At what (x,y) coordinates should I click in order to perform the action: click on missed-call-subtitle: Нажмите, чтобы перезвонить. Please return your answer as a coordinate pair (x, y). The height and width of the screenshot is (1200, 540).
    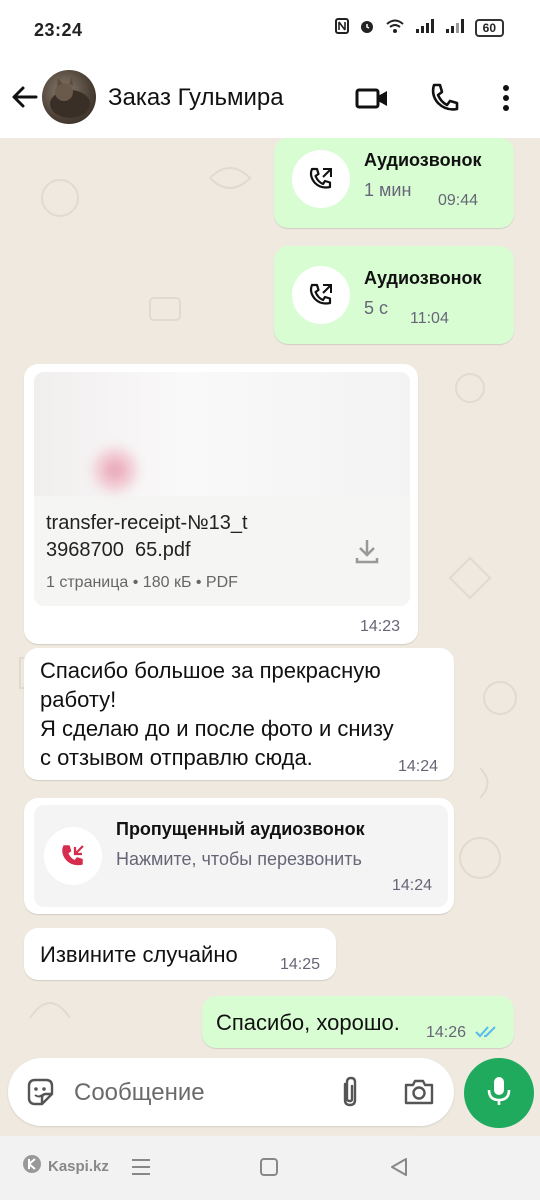
    Looking at the image, I should click on (239, 859).